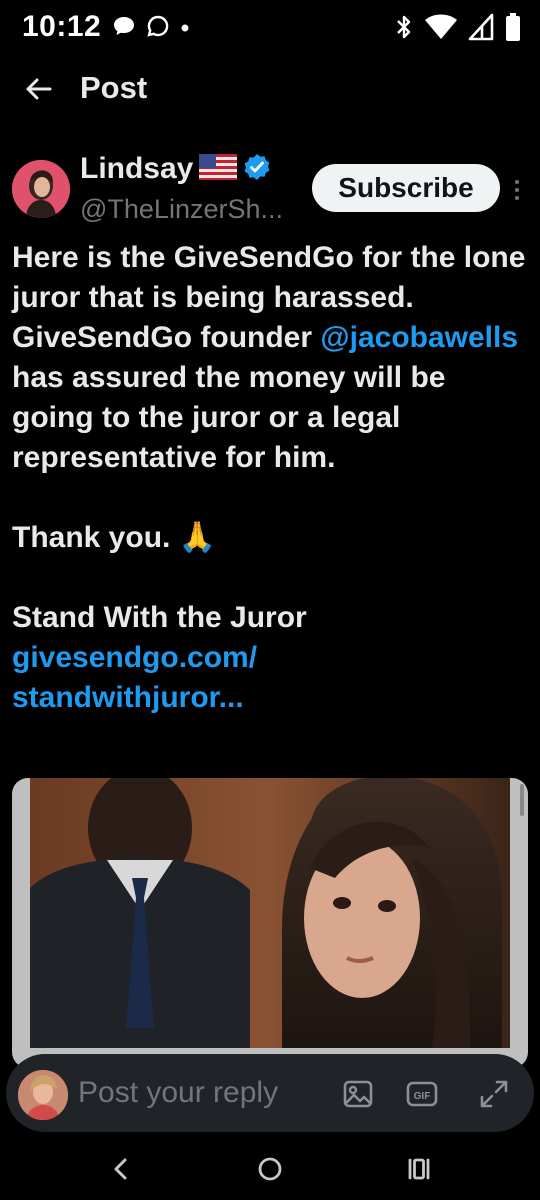 Image resolution: width=540 pixels, height=1200 pixels. I want to click on gif-icon: GIF, so click(422, 1094).